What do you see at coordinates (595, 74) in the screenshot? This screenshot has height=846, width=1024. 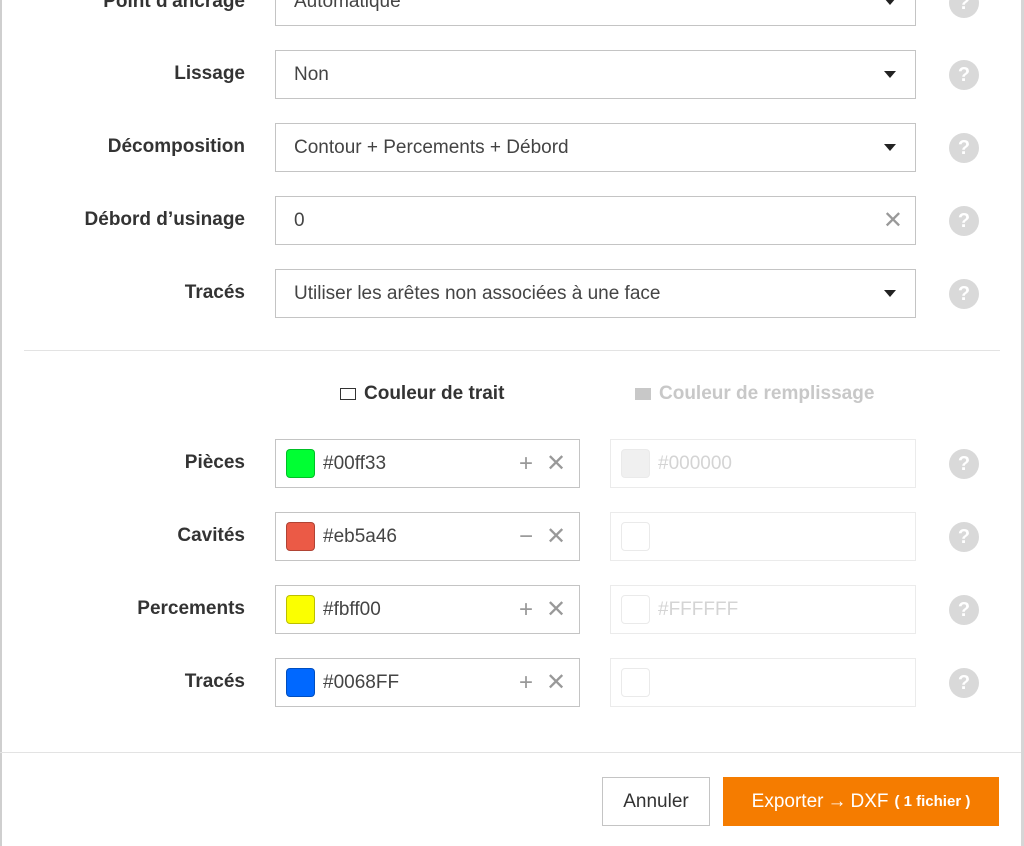 I see `smoothing-select: Non` at bounding box center [595, 74].